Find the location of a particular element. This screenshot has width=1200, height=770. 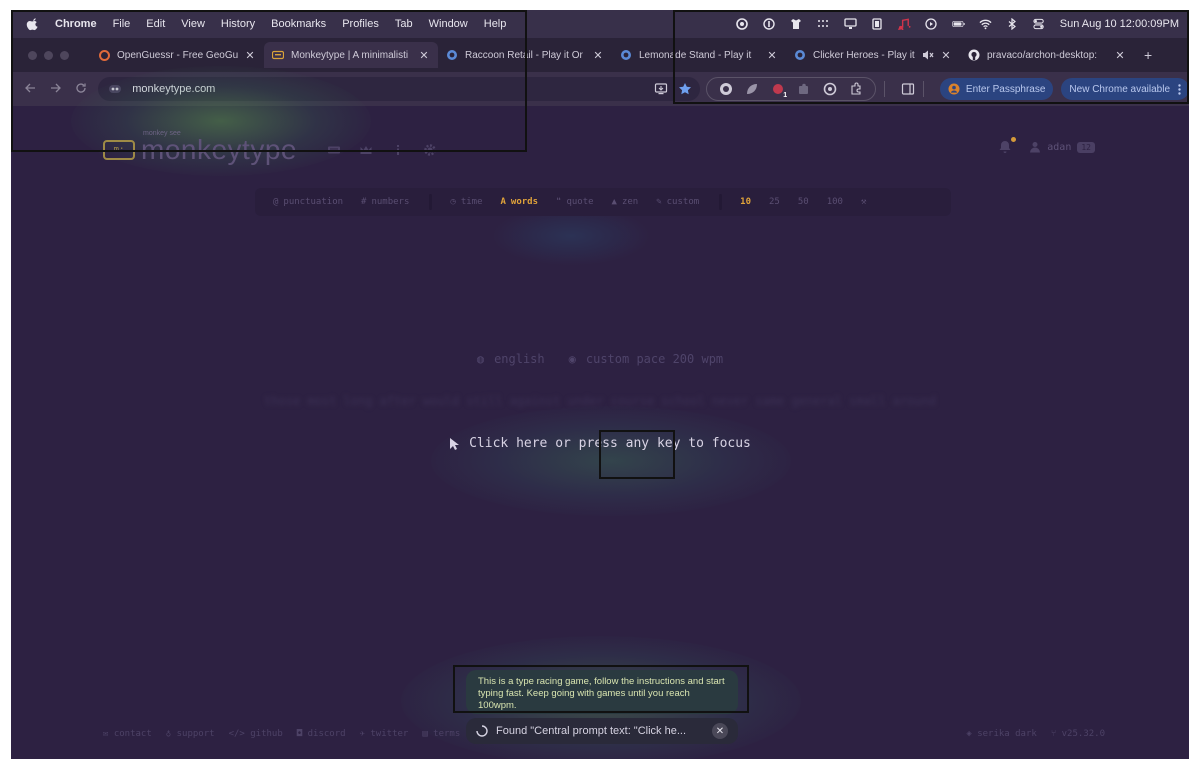

tab-github-archon: pravaco/archon-desktop: ✕ is located at coordinates (1047, 55).